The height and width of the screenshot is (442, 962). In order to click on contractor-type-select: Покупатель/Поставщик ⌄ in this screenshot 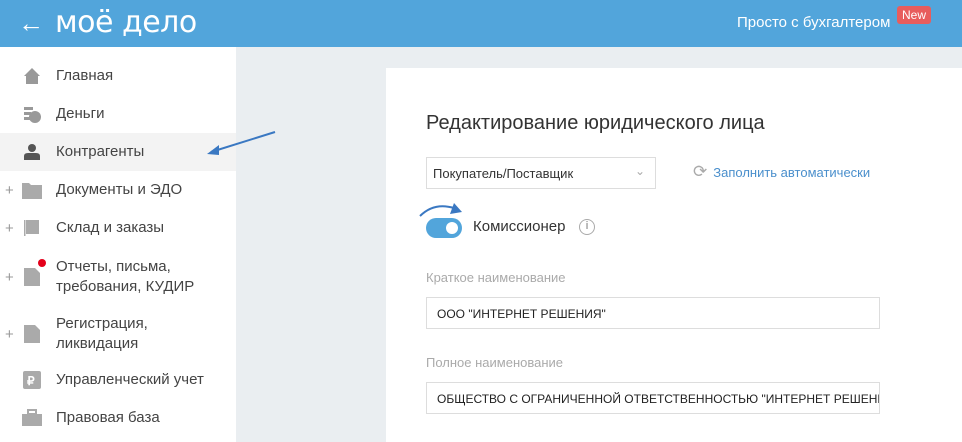, I will do `click(541, 173)`.